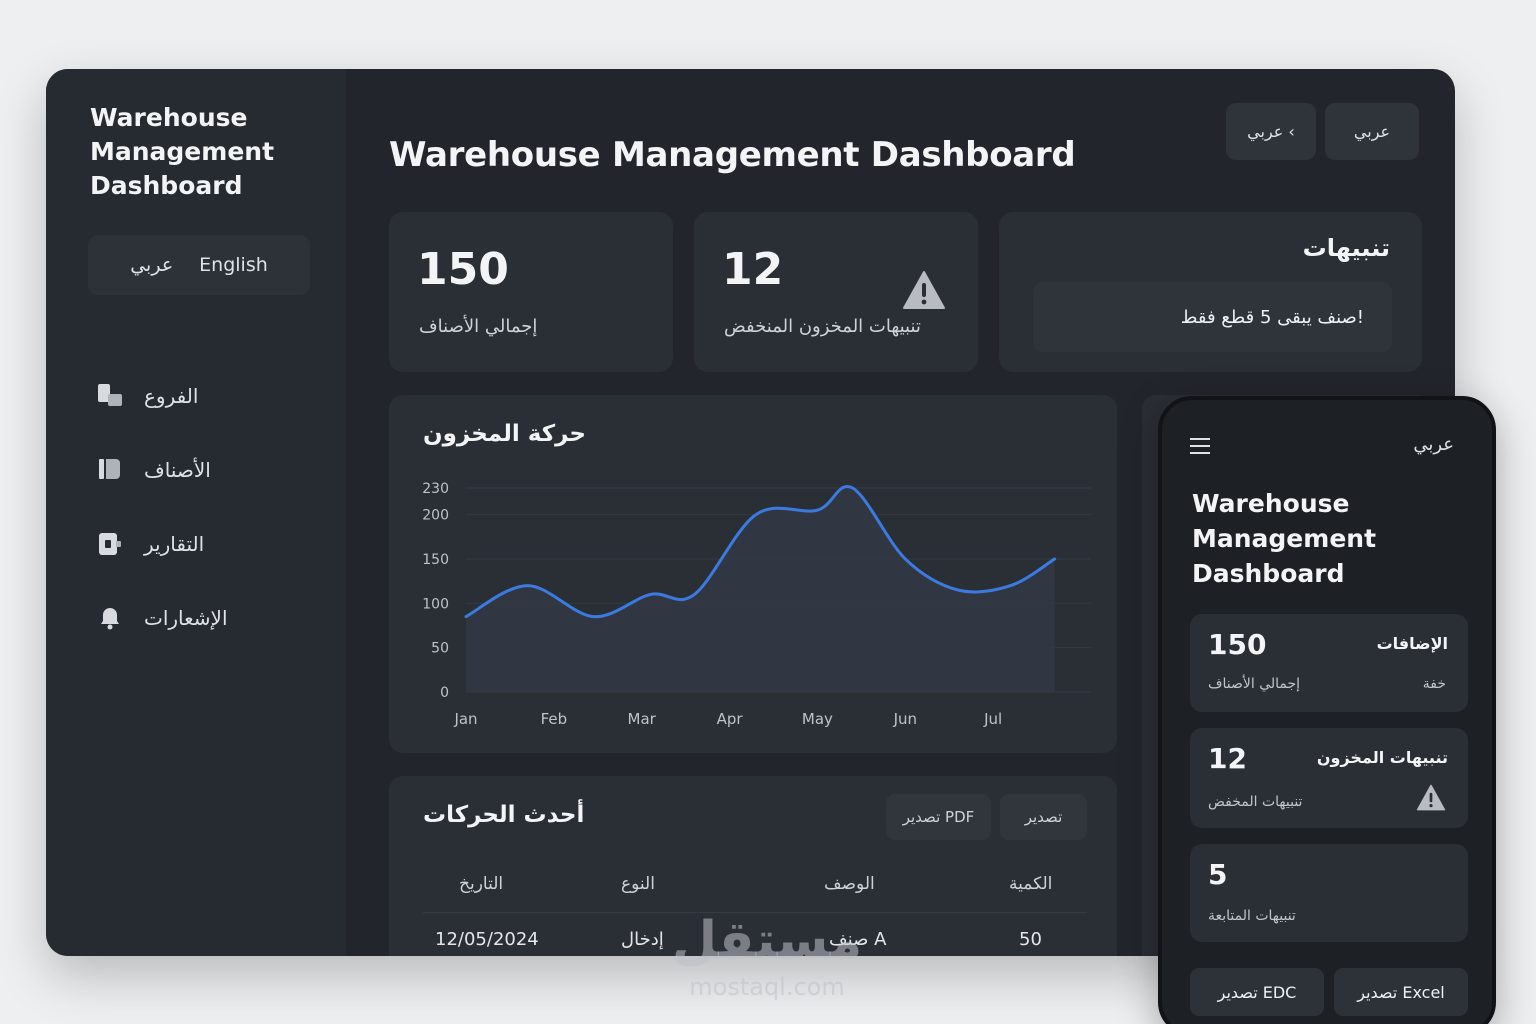 This screenshot has width=1536, height=1024. I want to click on alert-item: صنف يبقى 5 قطع فقط!, so click(1212, 317).